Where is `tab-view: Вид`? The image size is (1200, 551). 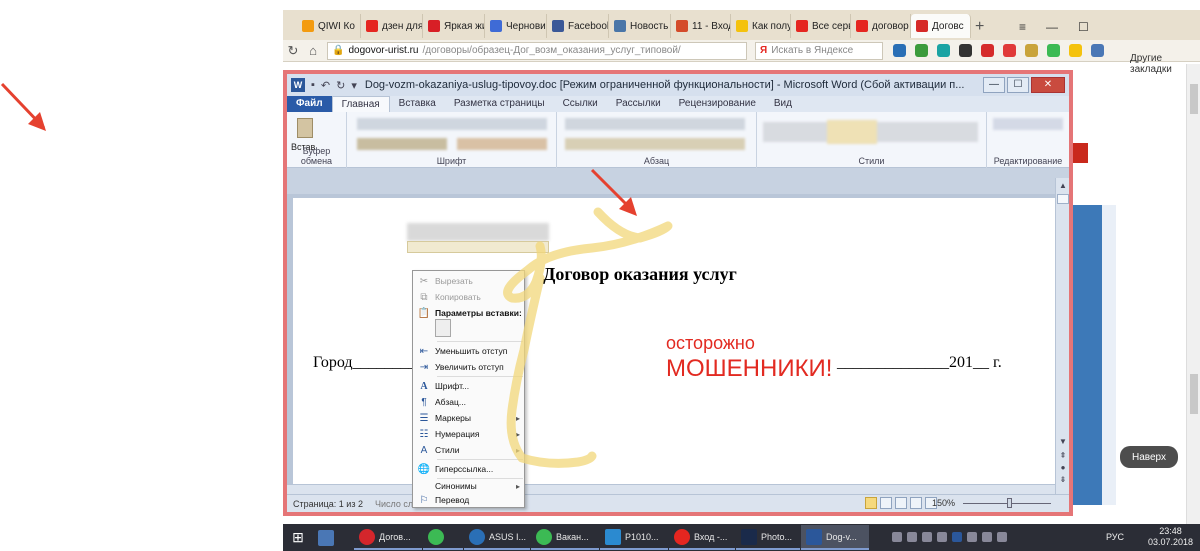 tab-view: Вид is located at coordinates (783, 104).